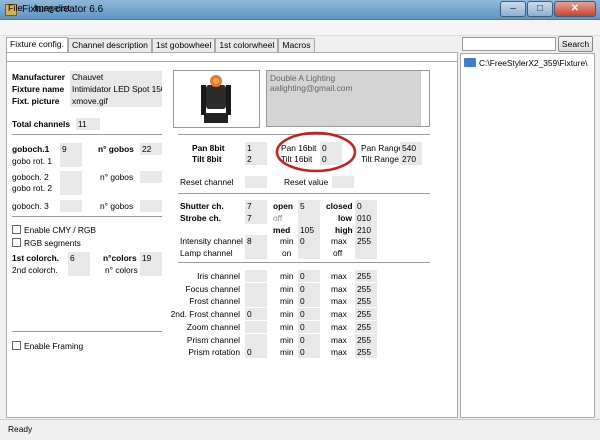 The image size is (600, 440). Describe the element at coordinates (311, 88) in the screenshot. I see `notes-line-2: aalighting@gmail.com` at that location.